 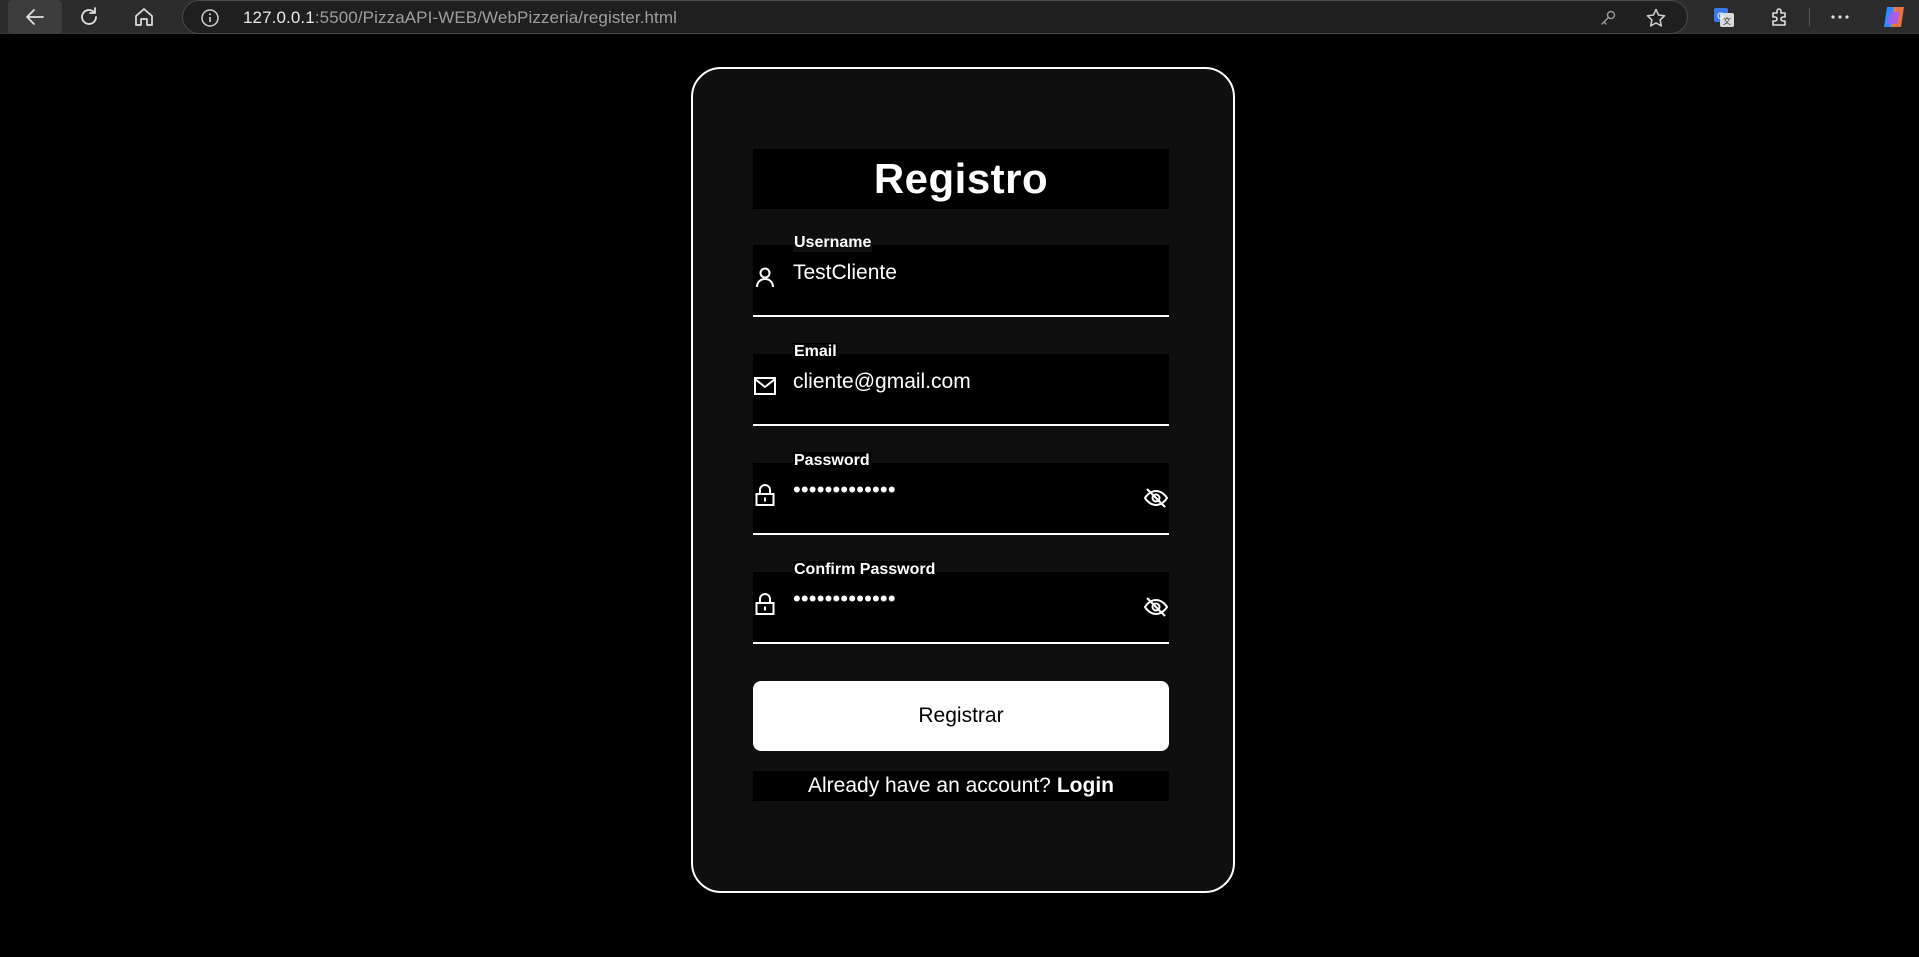 I want to click on password-field: Password •••••••••••••, so click(x=961, y=493).